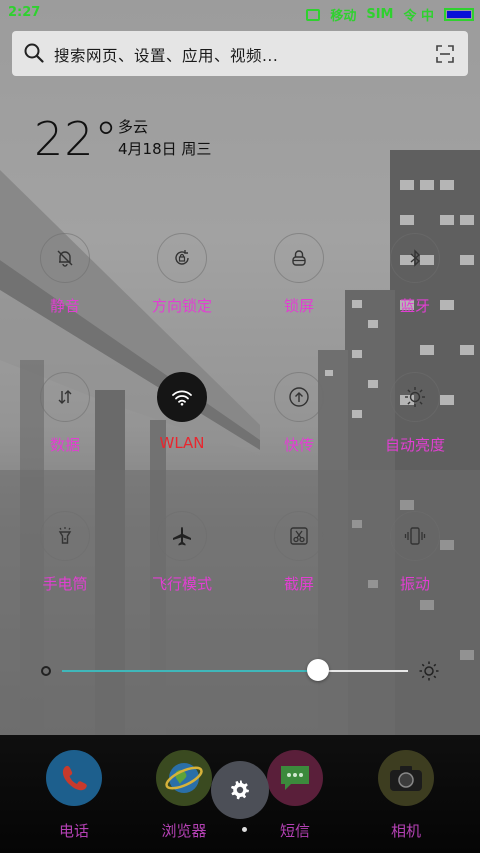  What do you see at coordinates (415, 566) in the screenshot?
I see `toggle-vibrate: 振动` at bounding box center [415, 566].